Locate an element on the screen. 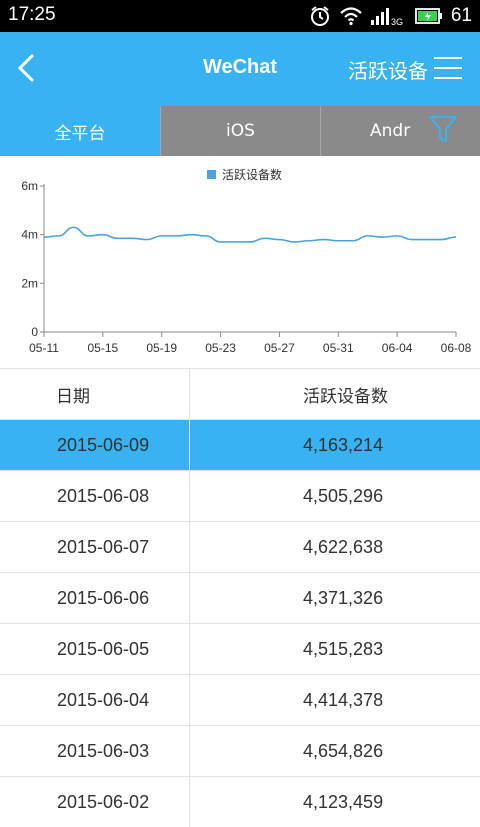 This screenshot has width=480, height=827. signal-icon: 3G is located at coordinates (386, 17).